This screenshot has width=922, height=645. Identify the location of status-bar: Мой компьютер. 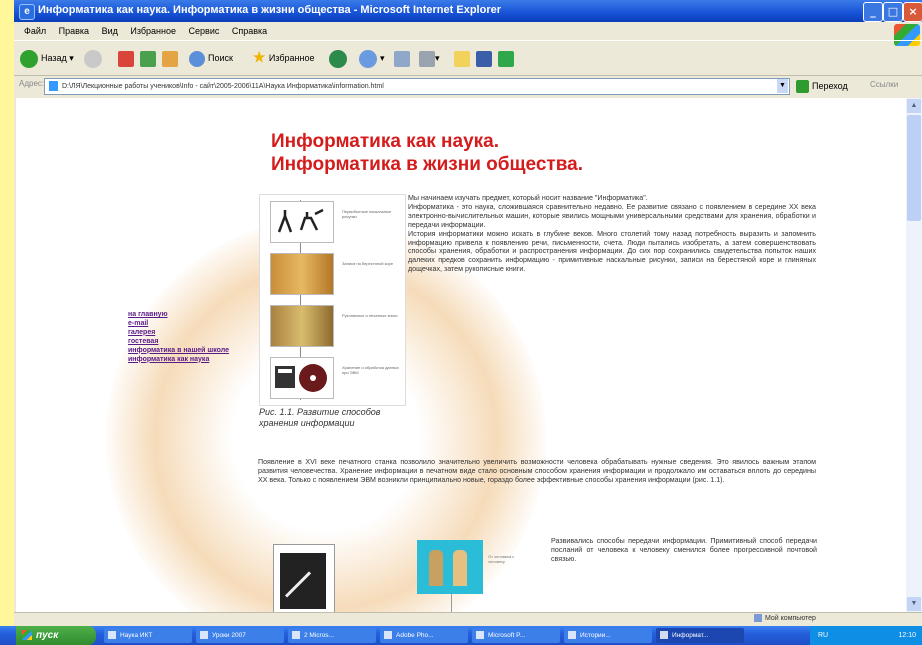
(468, 619).